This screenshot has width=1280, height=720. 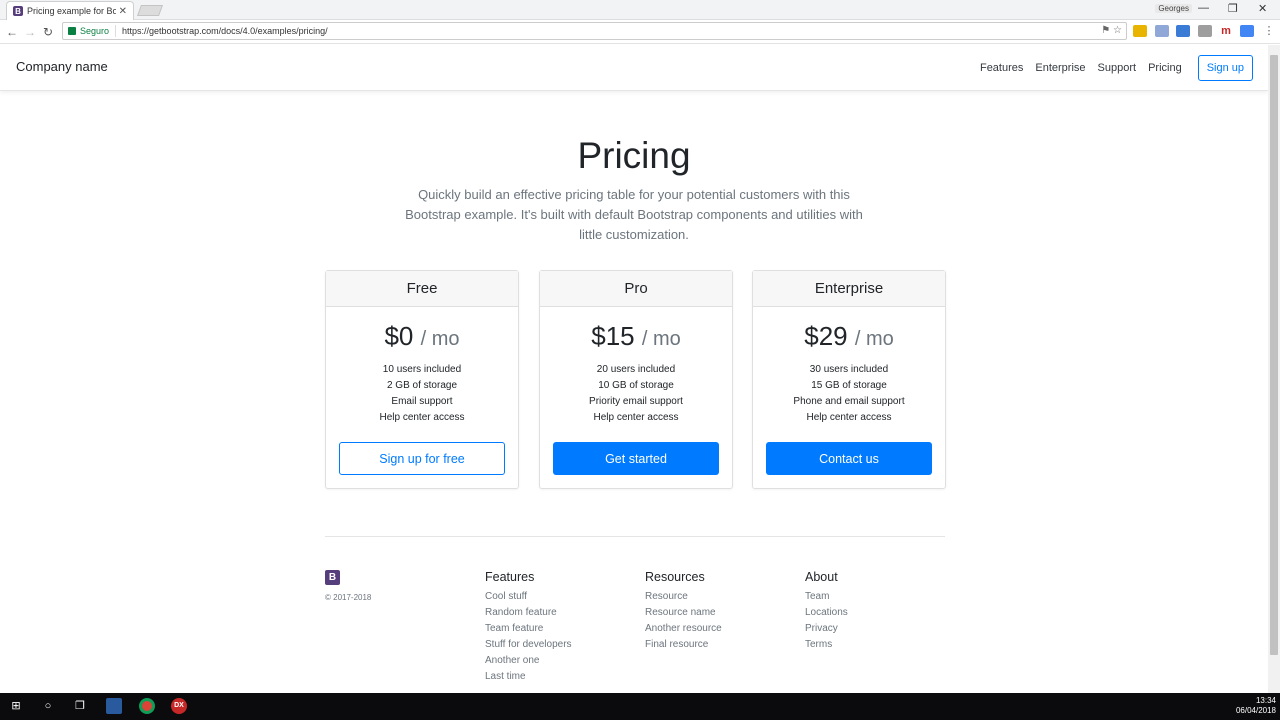 What do you see at coordinates (826, 629) in the screenshot?
I see `footer-link: Privacy` at bounding box center [826, 629].